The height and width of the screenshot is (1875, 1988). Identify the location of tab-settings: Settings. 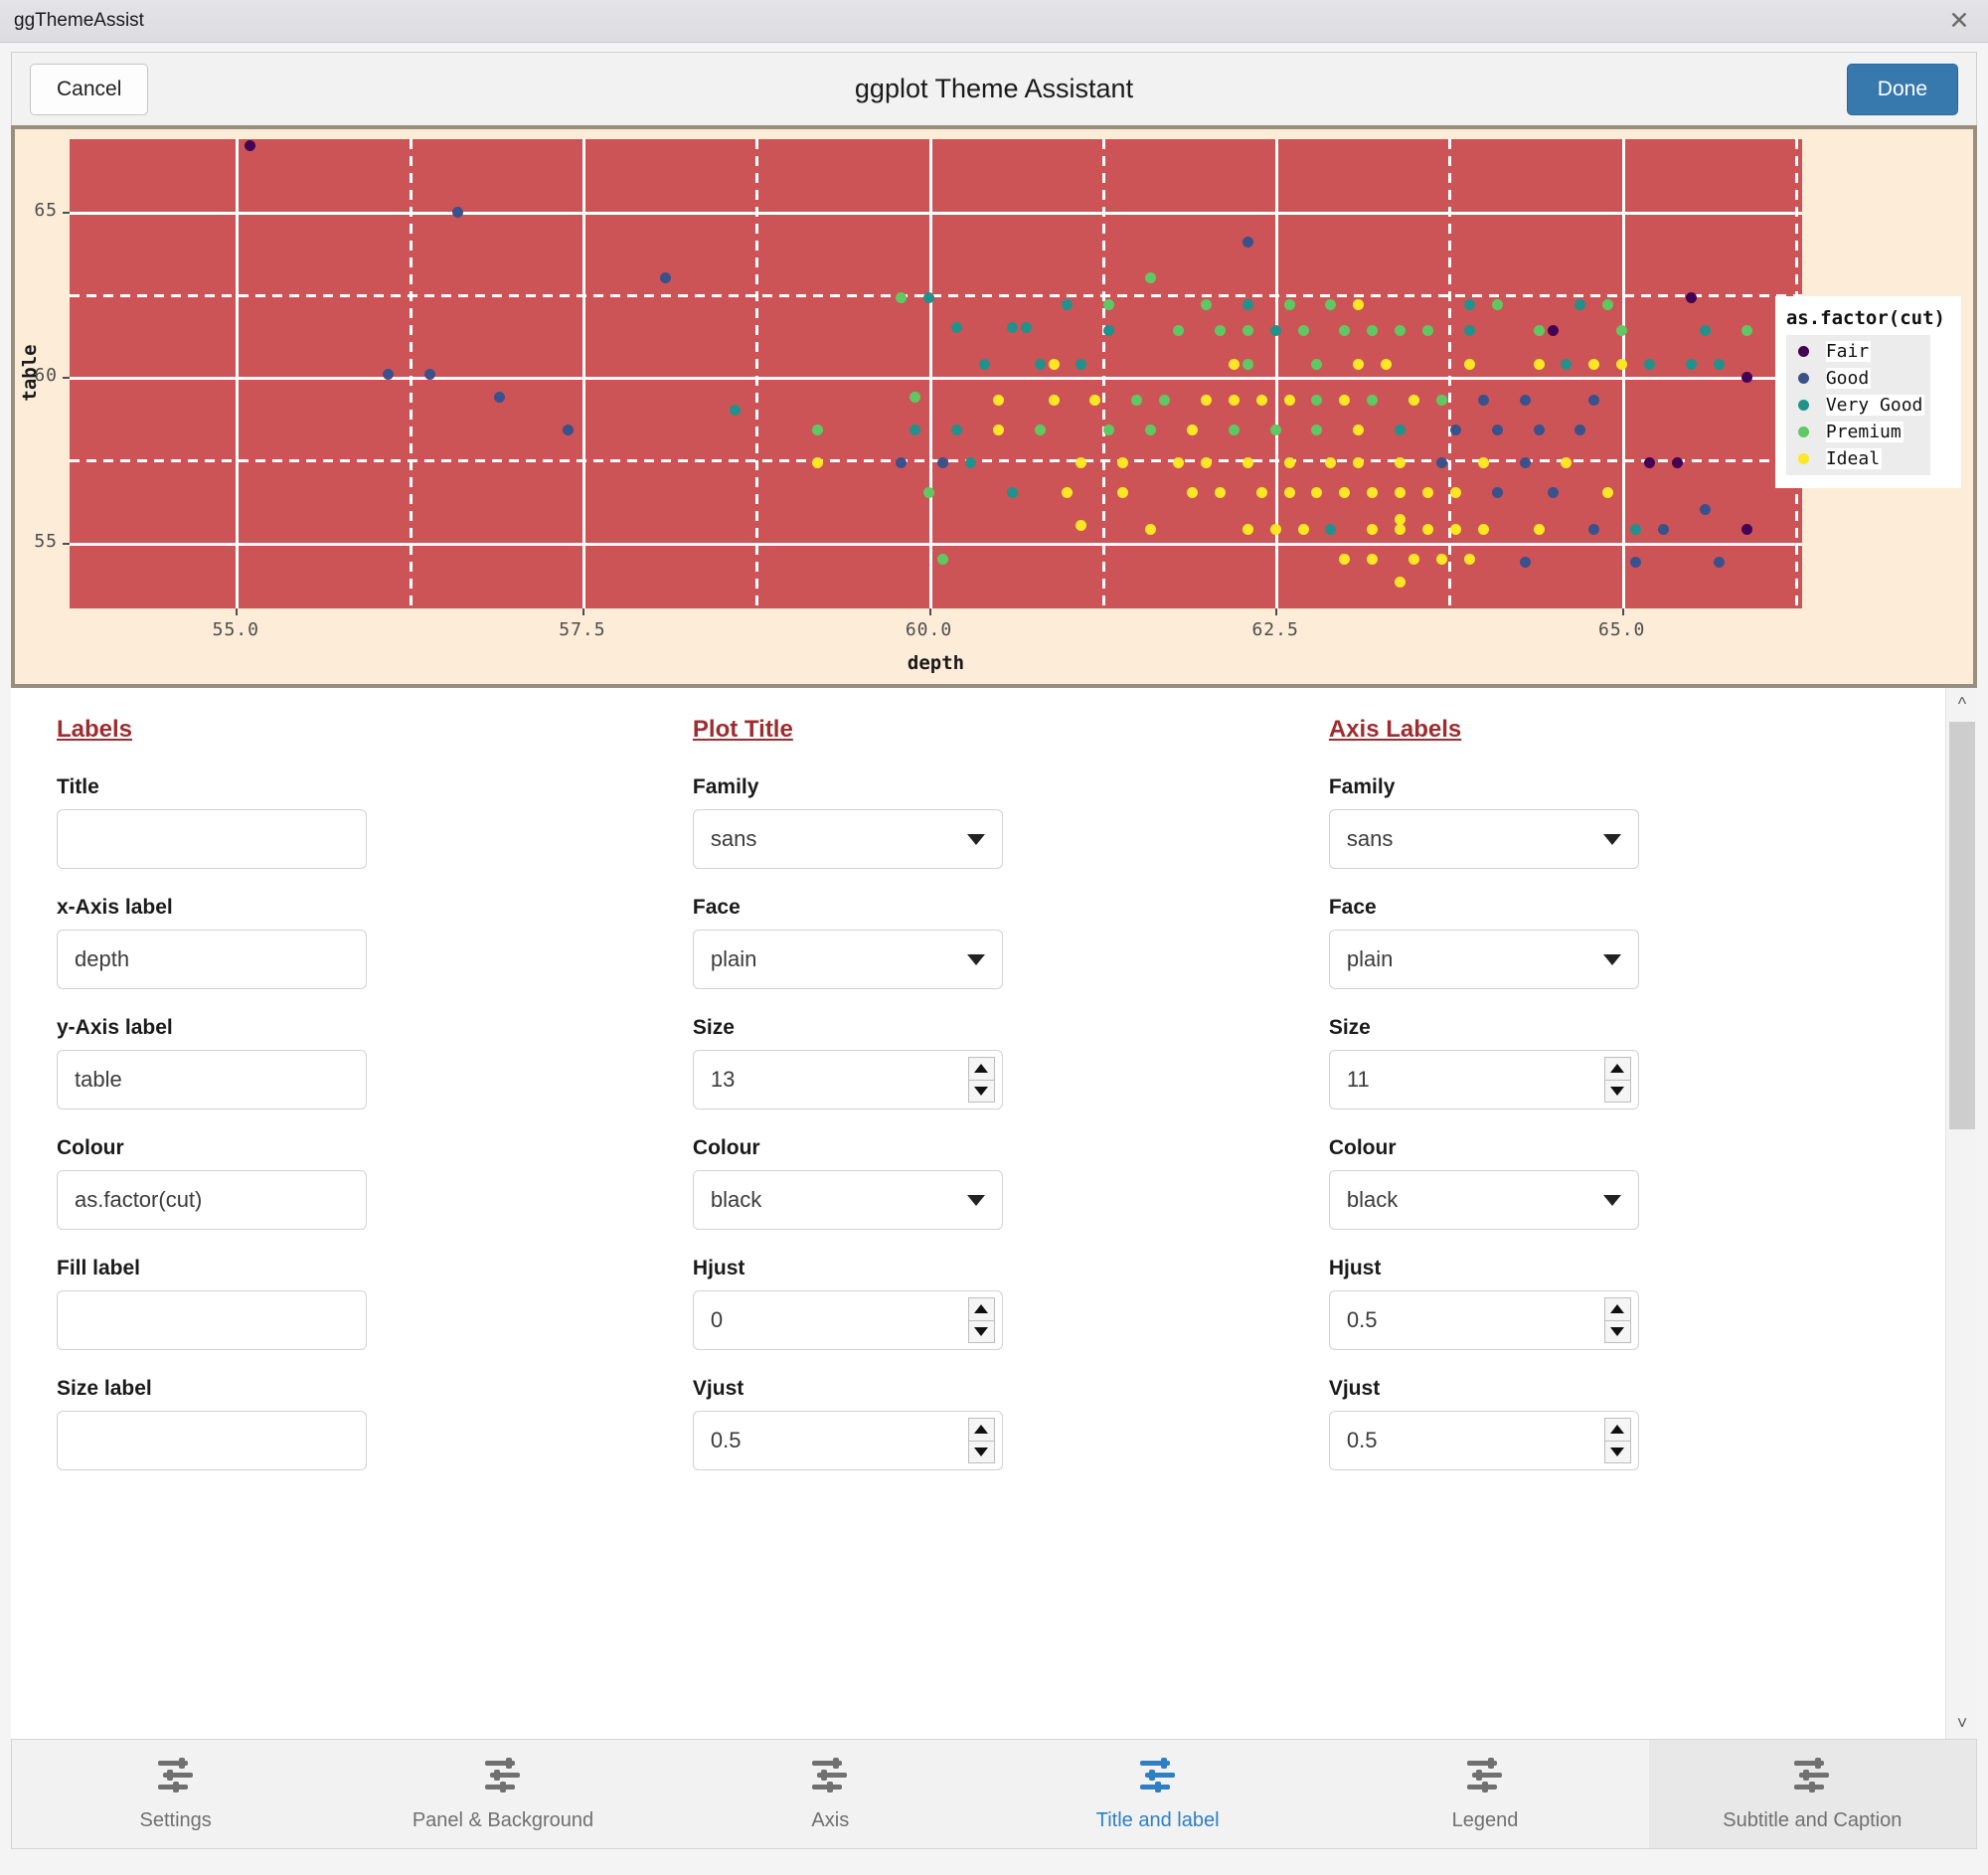
(175, 1794).